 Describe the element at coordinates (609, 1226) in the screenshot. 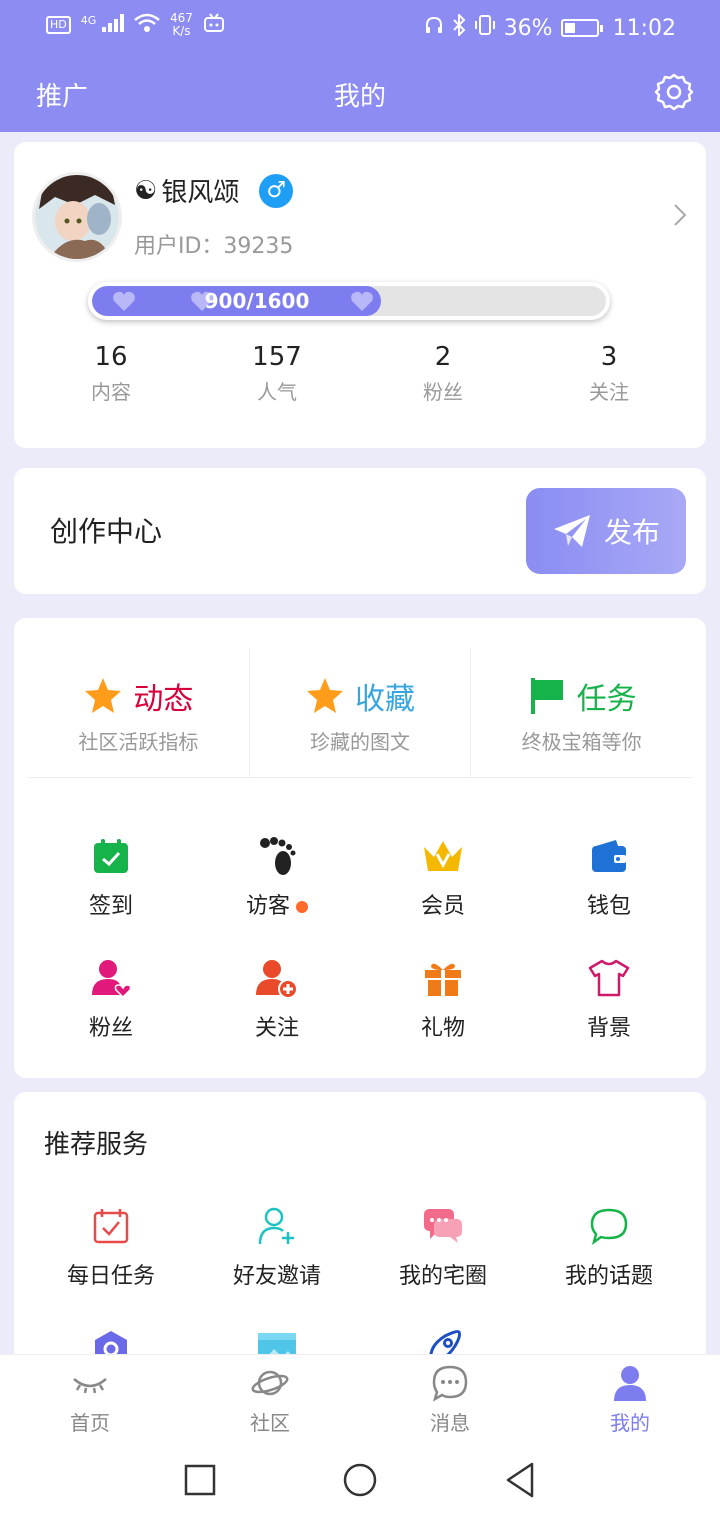

I see `chat-icon` at that location.